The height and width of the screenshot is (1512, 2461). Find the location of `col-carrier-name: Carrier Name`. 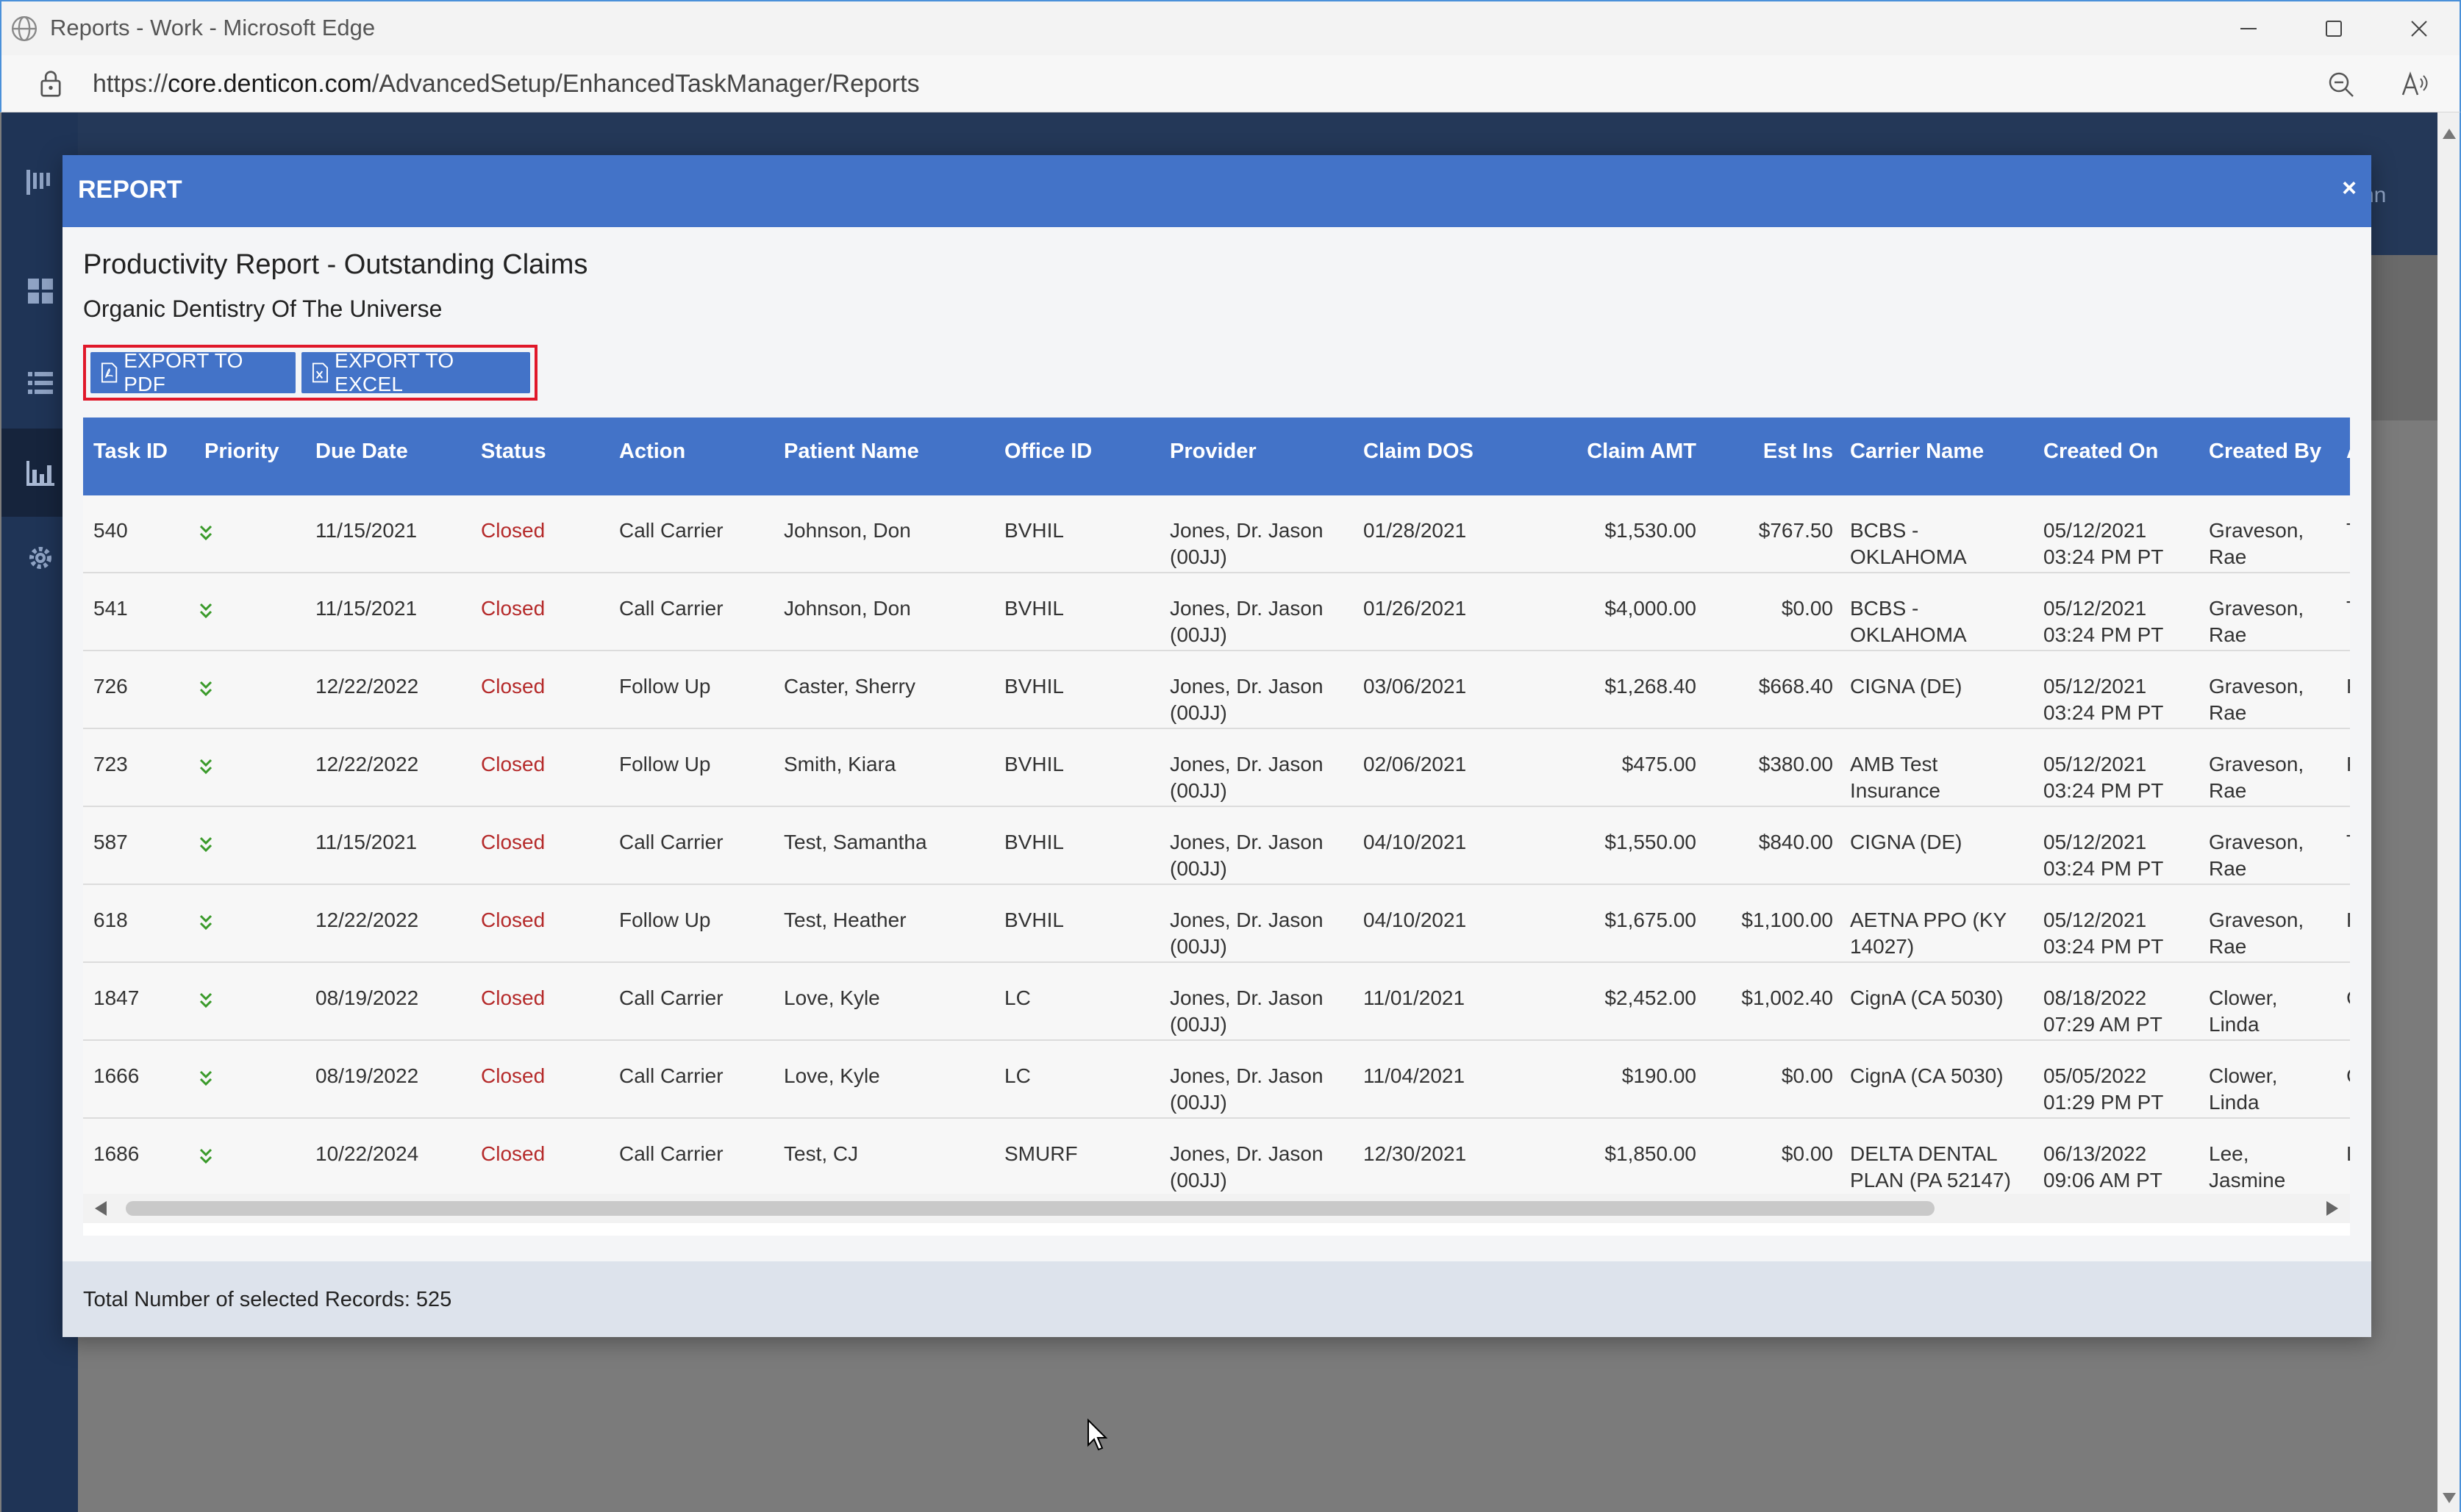

col-carrier-name: Carrier Name is located at coordinates (1917, 452).